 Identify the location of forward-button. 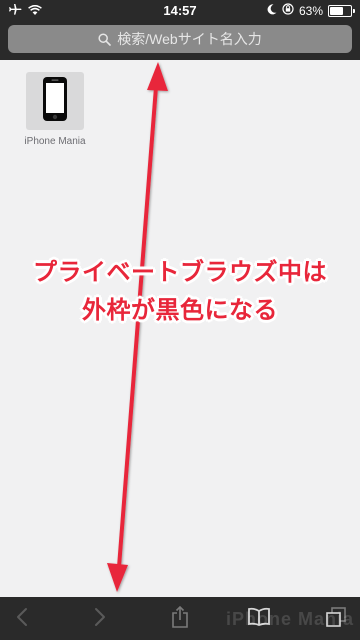
(100, 619).